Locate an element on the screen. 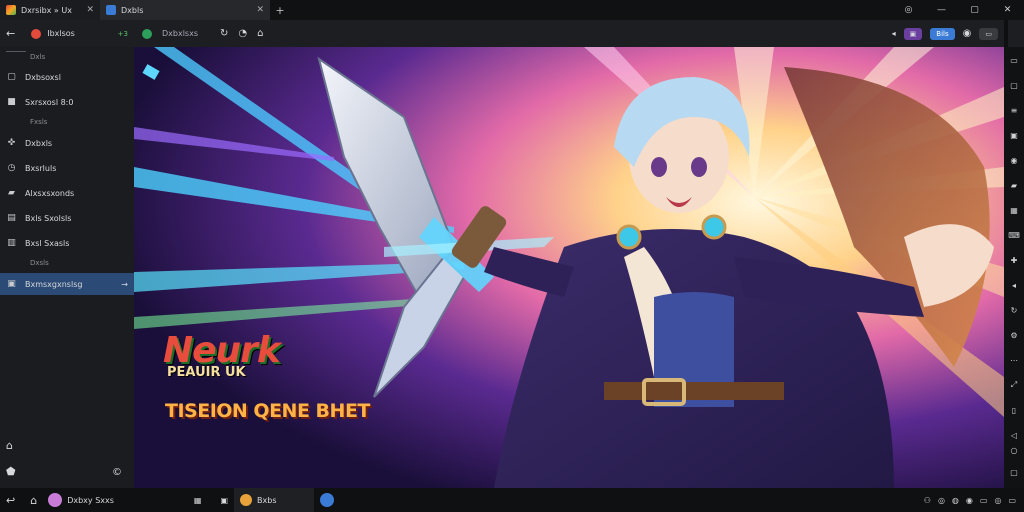 The image size is (1024, 512). sidebar-section-label: Fxsls is located at coordinates (39, 122).